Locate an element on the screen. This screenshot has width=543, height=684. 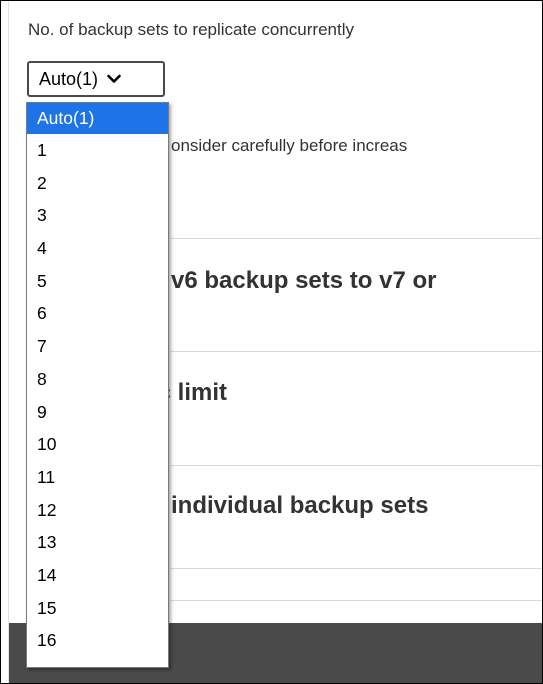
concurrent-backup-sets-select: Auto(1) is located at coordinates (96, 79).